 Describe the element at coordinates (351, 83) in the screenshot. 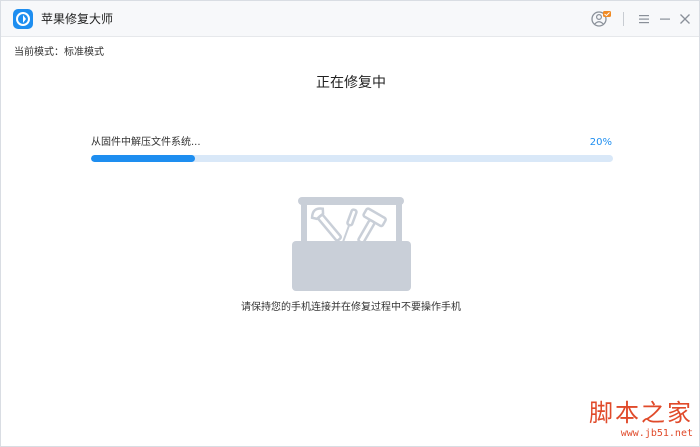

I see `page-title: 正在修复中` at that location.